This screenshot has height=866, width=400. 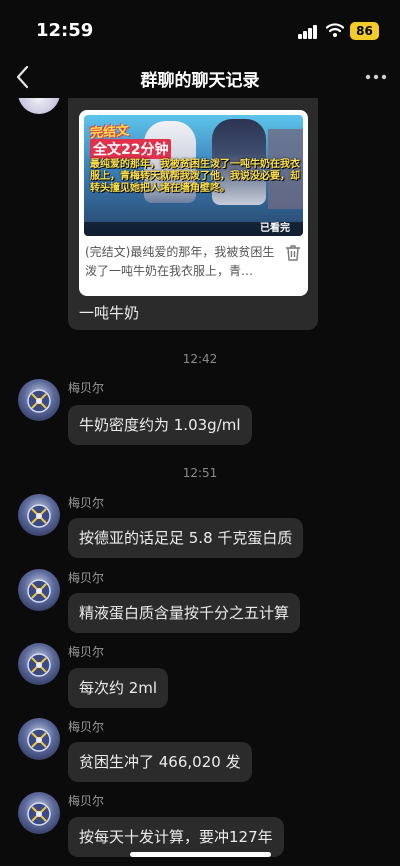 I want to click on page-title: 群聊的聊天记录, so click(x=200, y=81).